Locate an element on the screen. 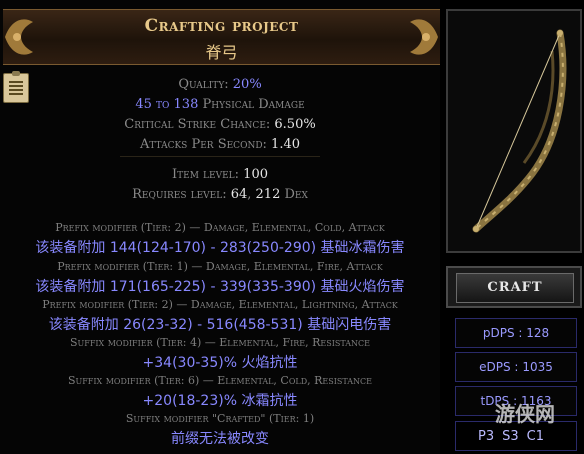 Image resolution: width=584 pixels, height=454 pixels. craft-button: CRAFT is located at coordinates (514, 287).